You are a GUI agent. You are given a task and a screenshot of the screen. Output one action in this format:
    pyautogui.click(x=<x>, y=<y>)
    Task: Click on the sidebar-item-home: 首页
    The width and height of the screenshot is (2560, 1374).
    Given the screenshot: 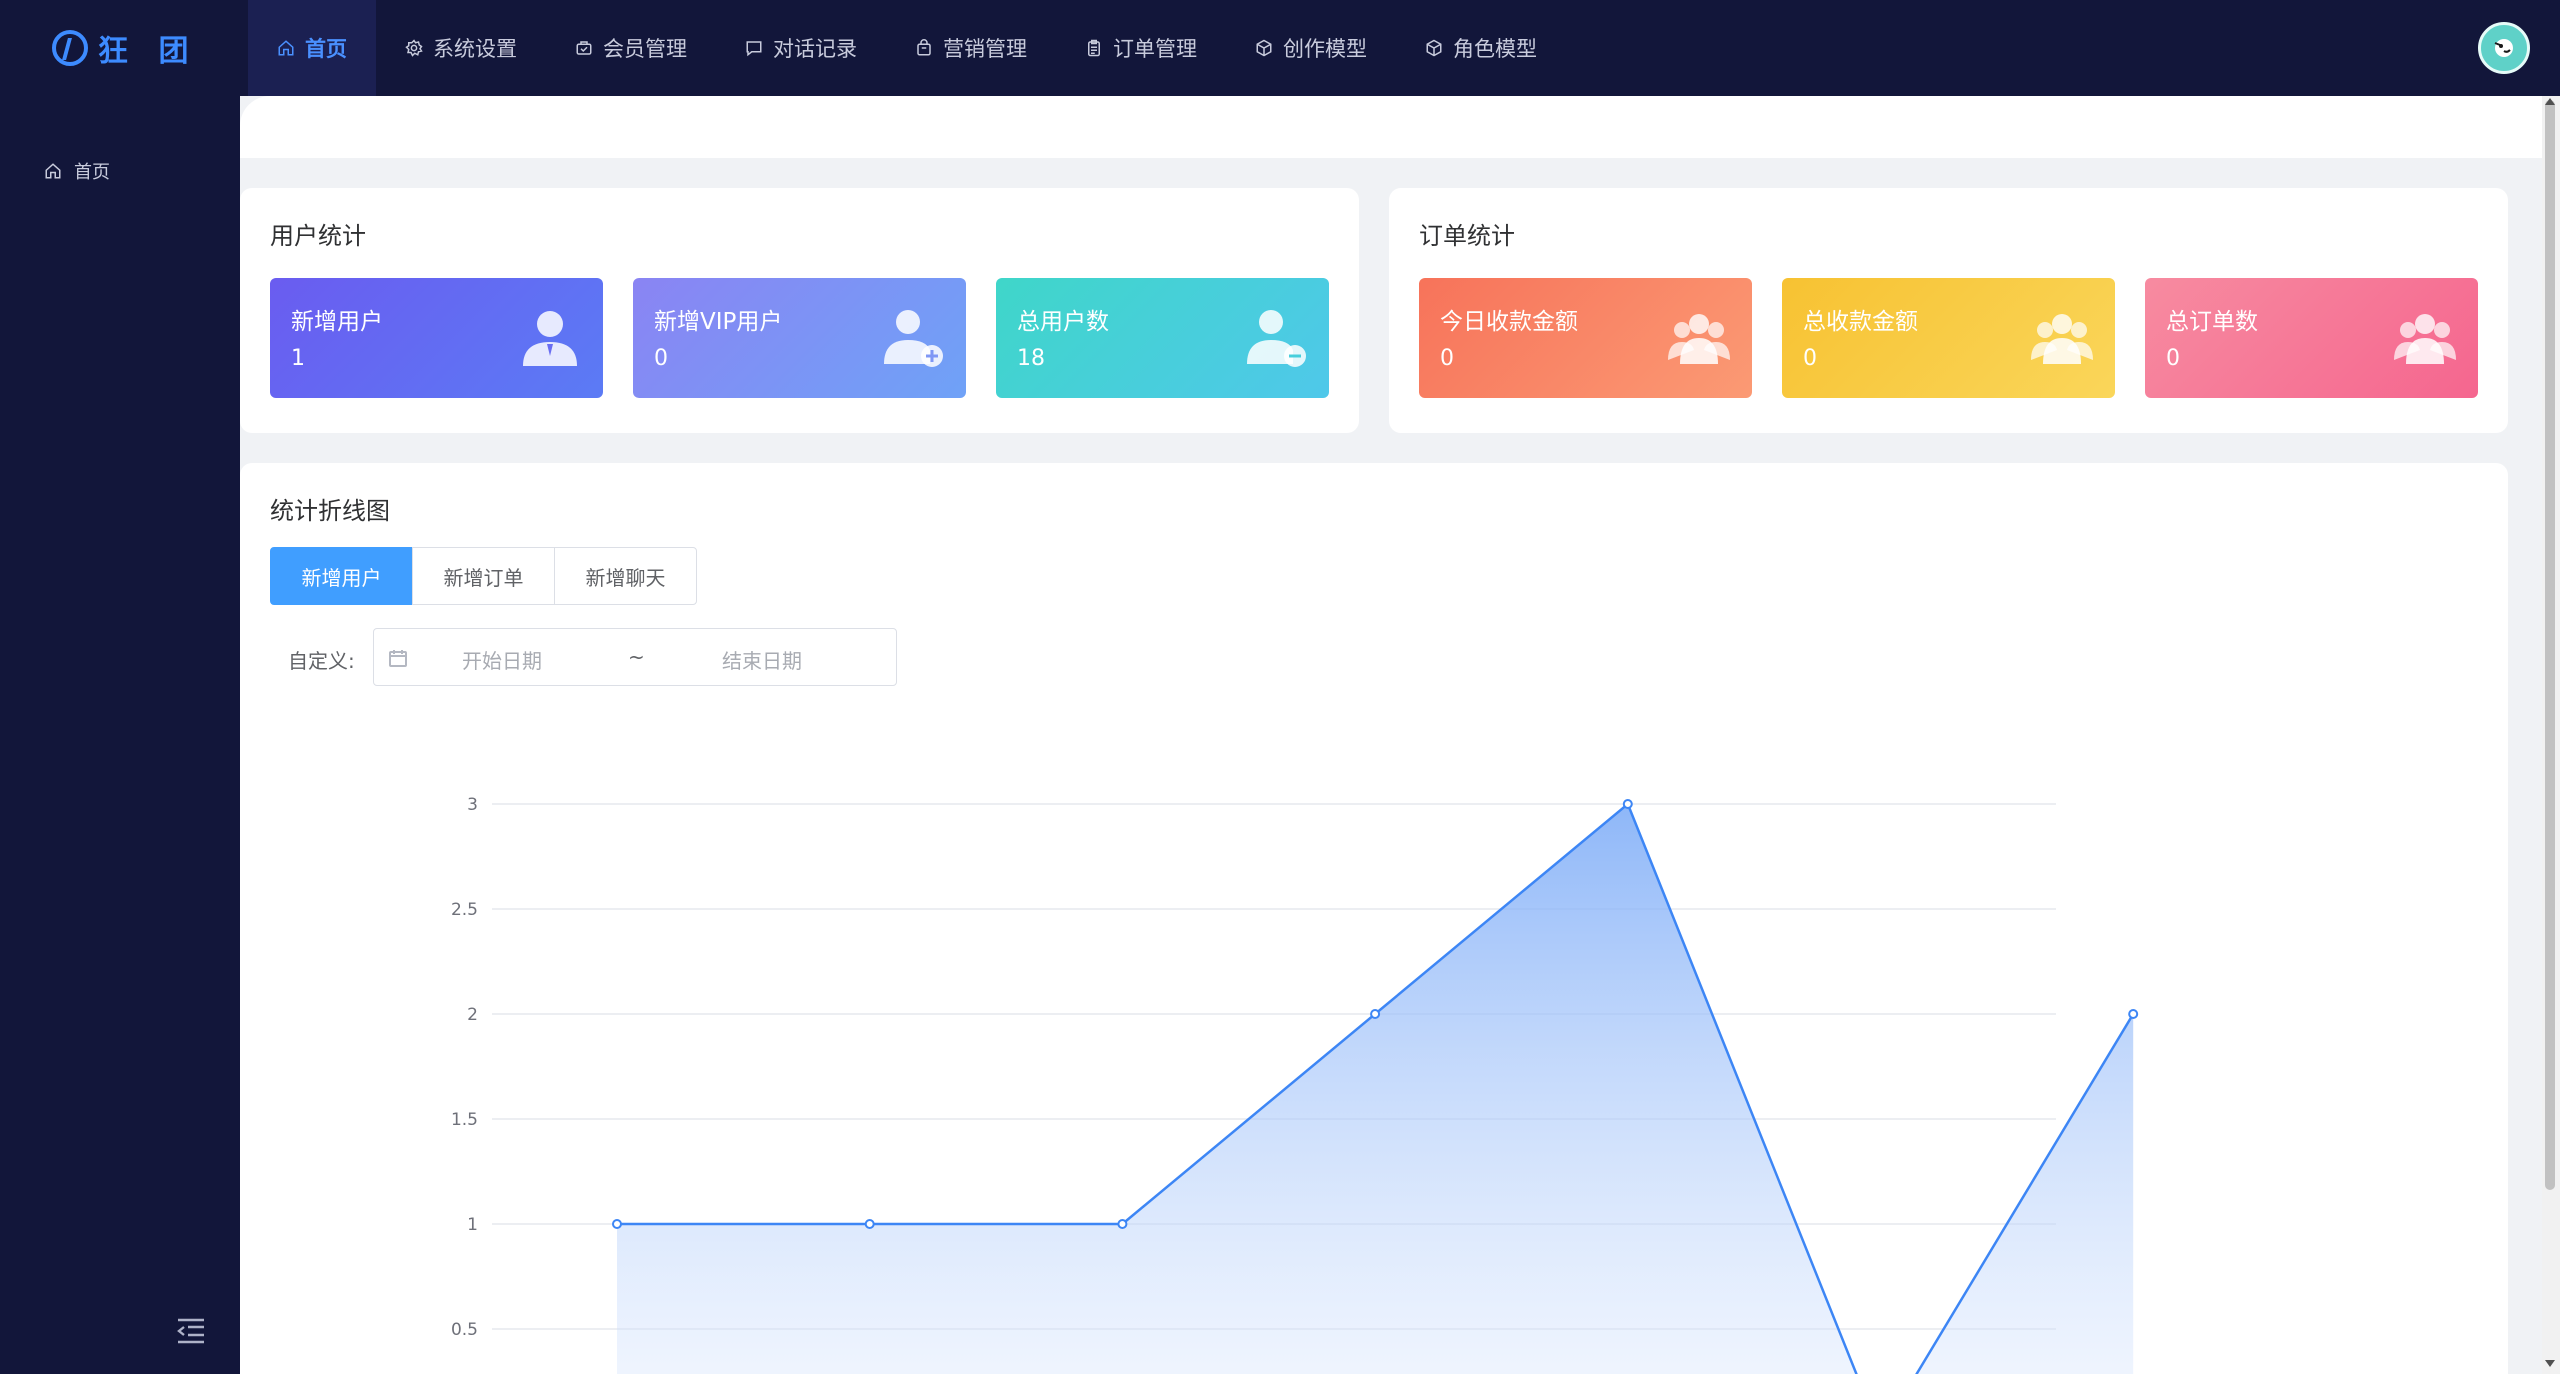 What is the action you would take?
    pyautogui.click(x=77, y=171)
    